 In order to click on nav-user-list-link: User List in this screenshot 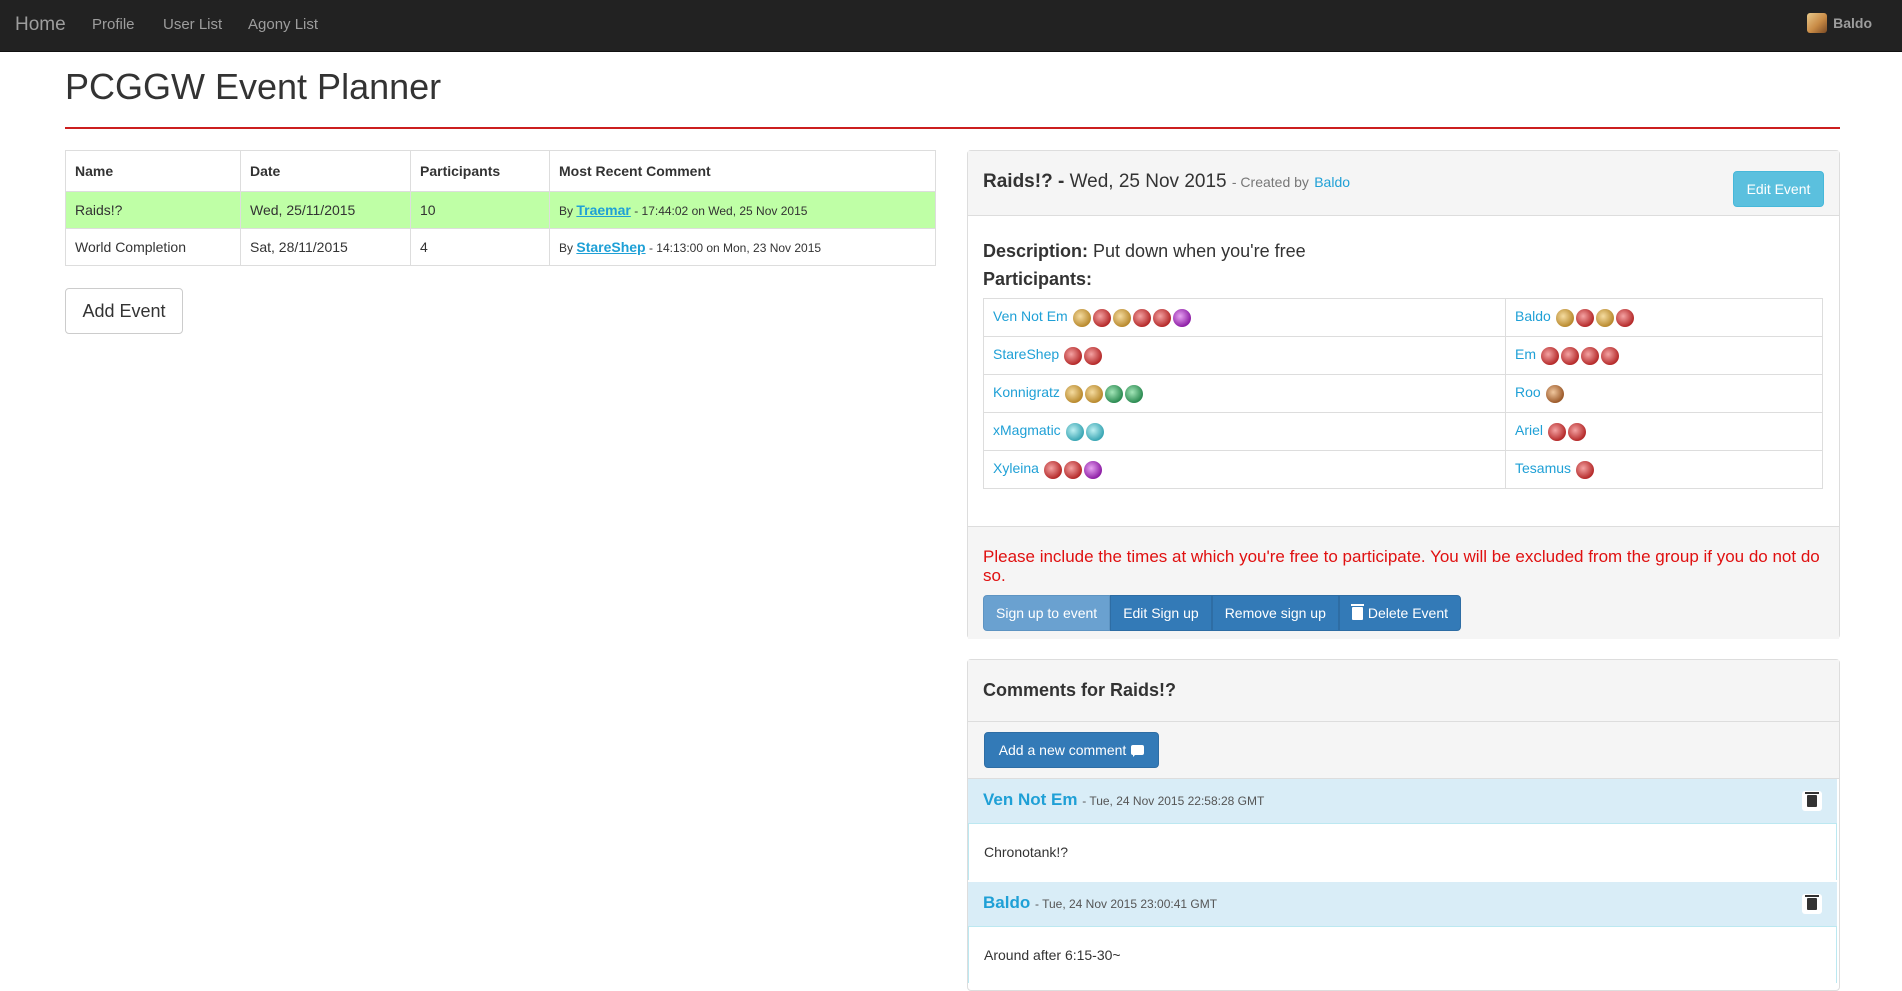, I will do `click(192, 24)`.